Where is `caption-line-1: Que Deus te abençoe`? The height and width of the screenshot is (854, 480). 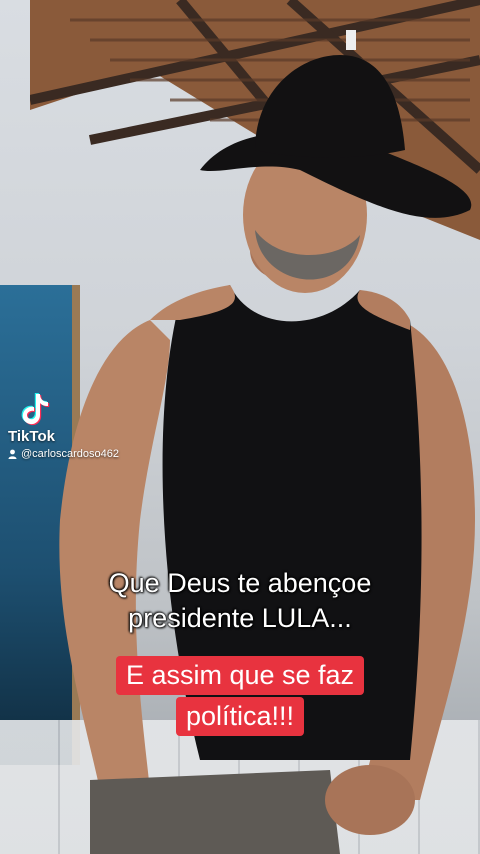
caption-line-1: Que Deus te abençoe is located at coordinates (240, 583).